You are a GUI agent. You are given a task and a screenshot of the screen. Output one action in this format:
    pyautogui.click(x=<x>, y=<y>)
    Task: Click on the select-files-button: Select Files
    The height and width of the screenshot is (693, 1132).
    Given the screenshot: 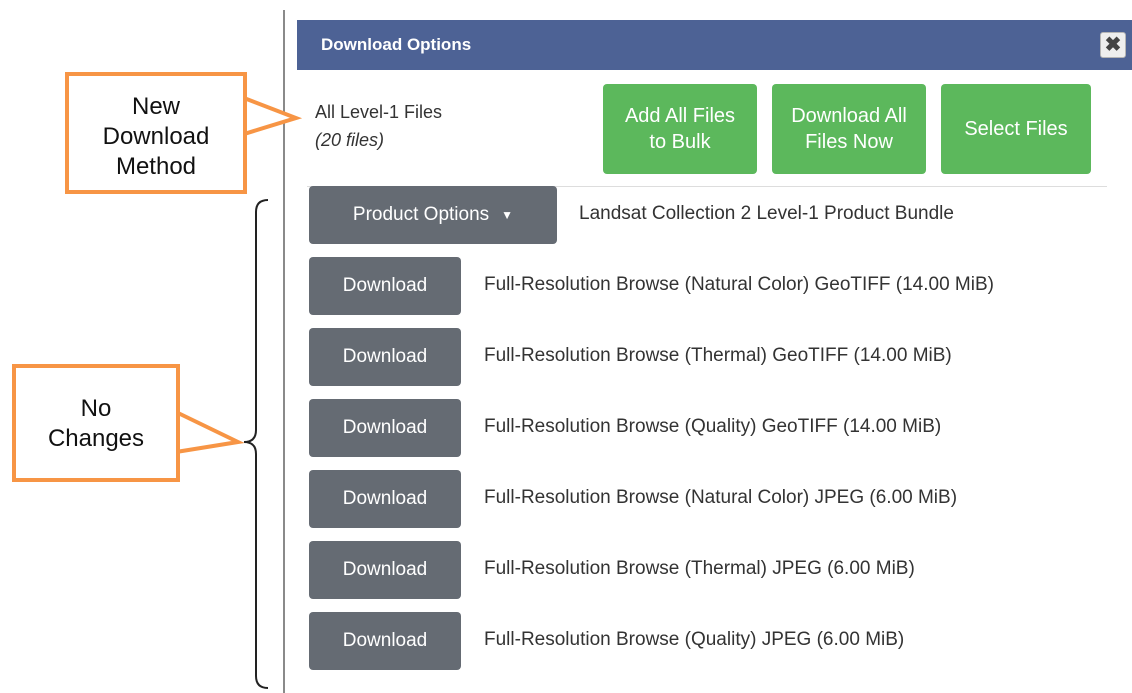 What is the action you would take?
    pyautogui.click(x=1016, y=129)
    